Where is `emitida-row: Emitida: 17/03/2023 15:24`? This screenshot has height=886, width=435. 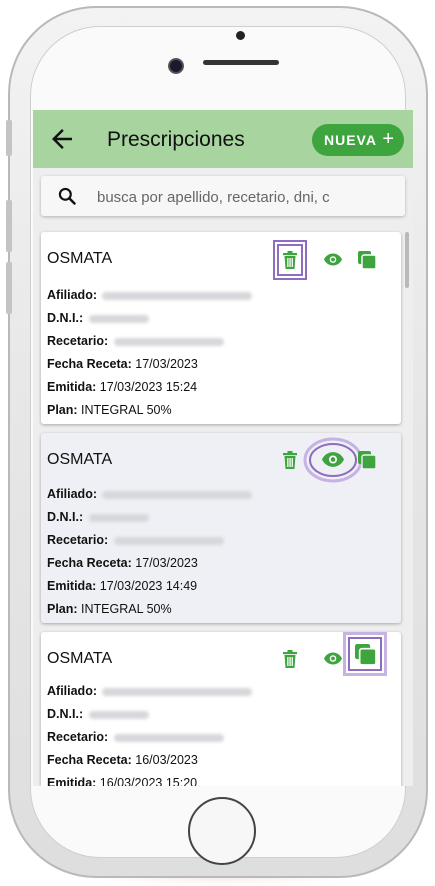
emitida-row: Emitida: 17/03/2023 15:24 is located at coordinates (122, 387).